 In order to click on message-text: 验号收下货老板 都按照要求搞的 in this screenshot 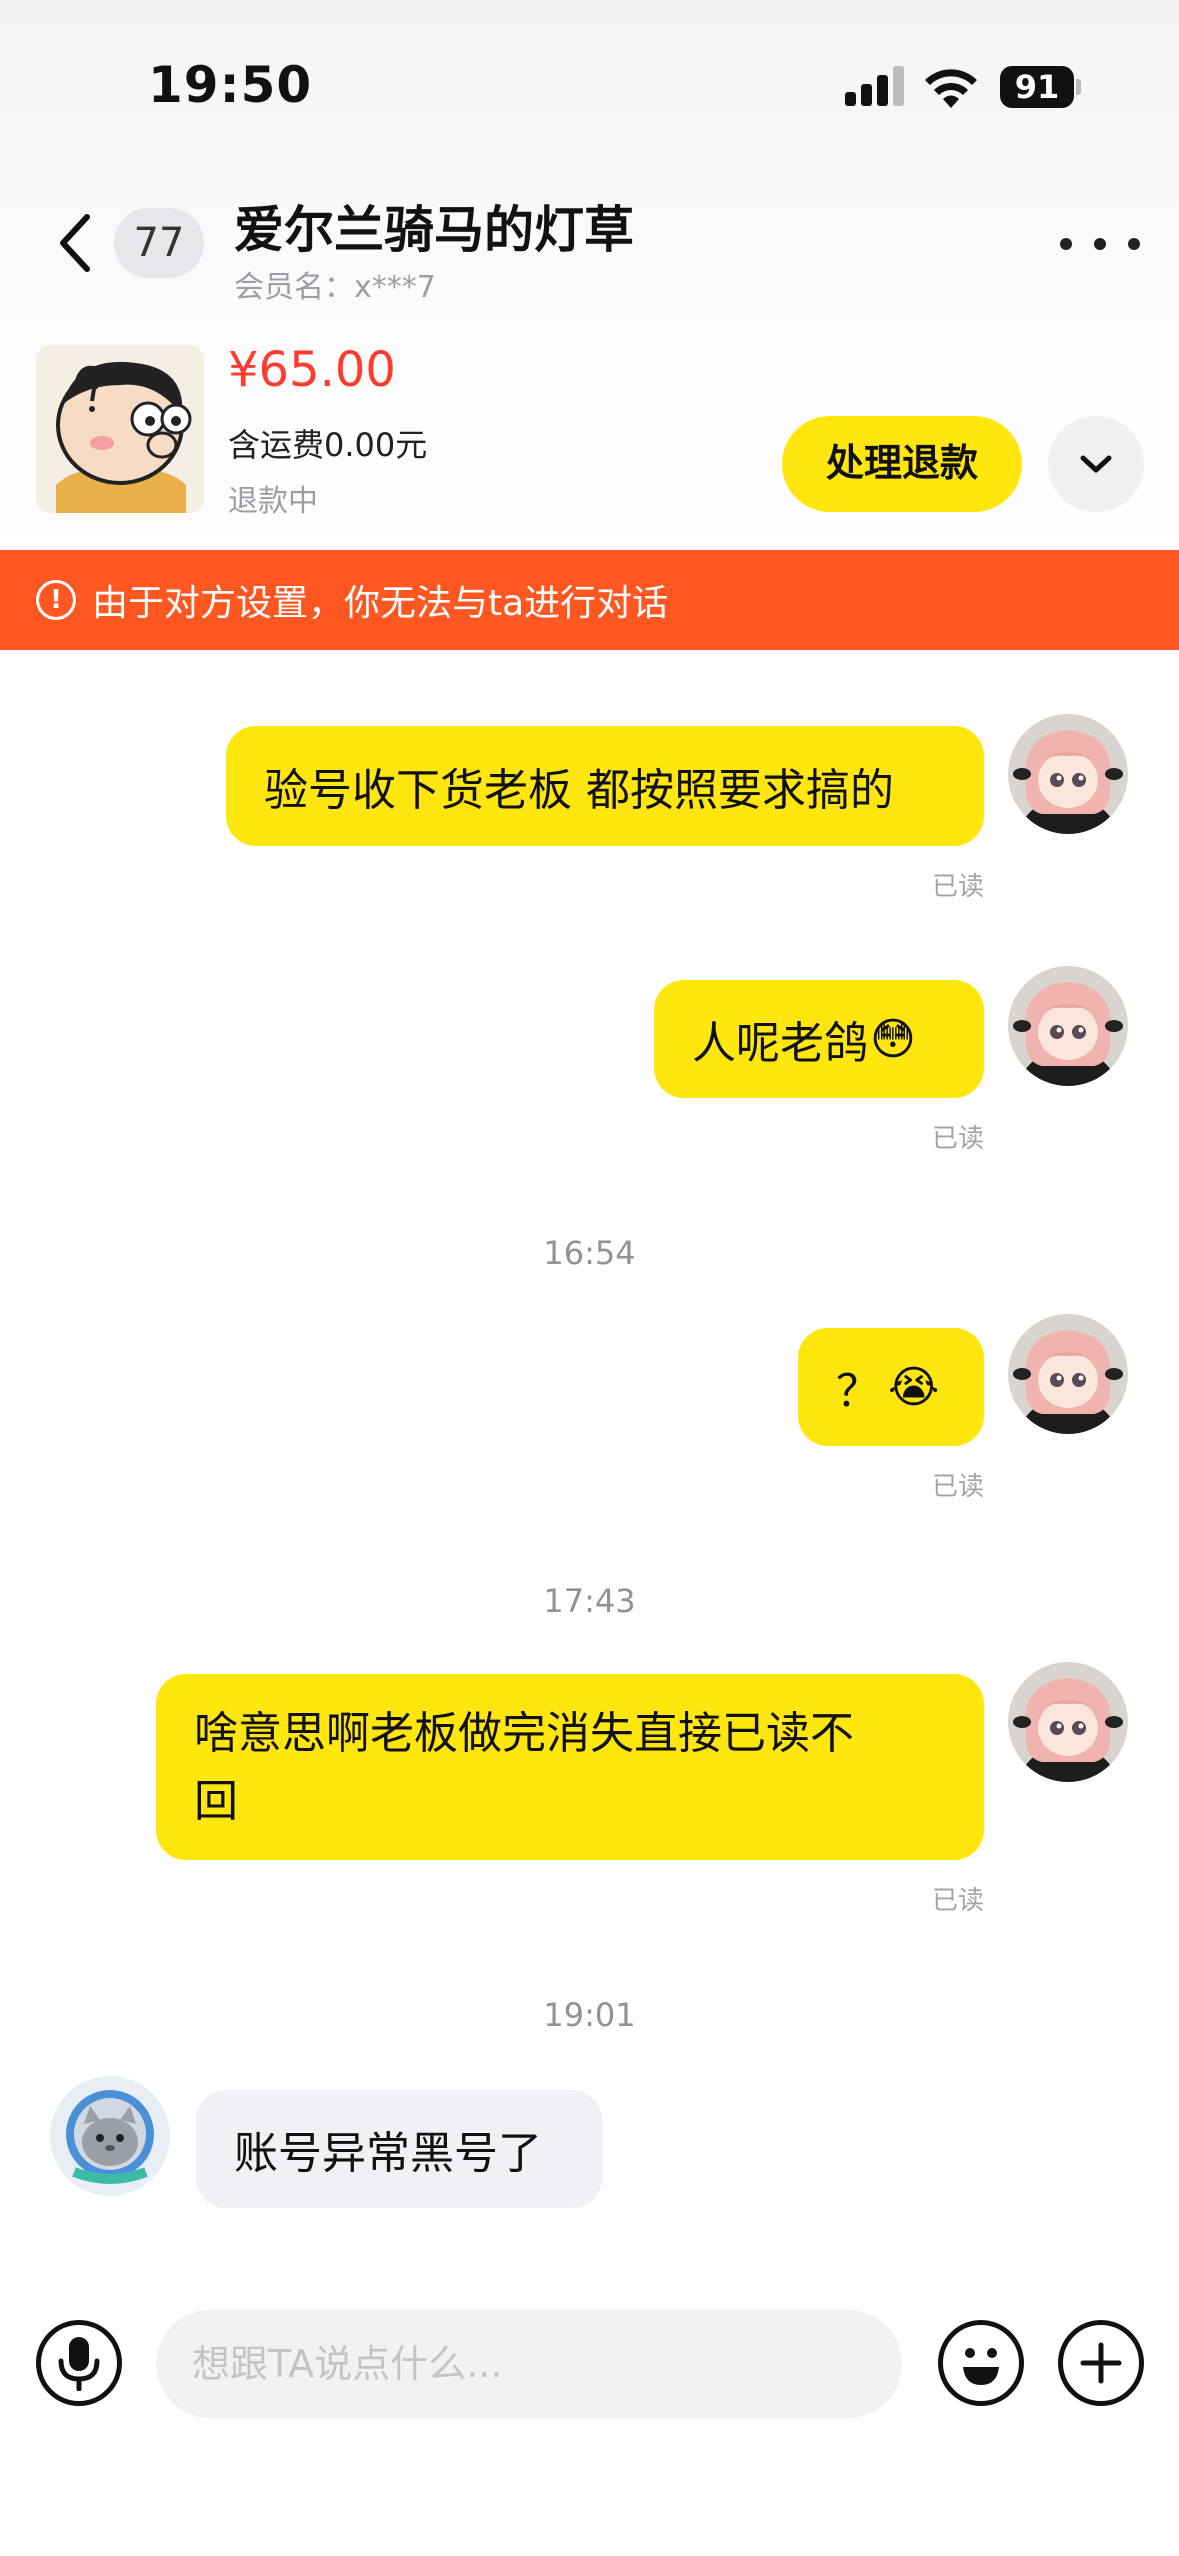, I will do `click(579, 790)`.